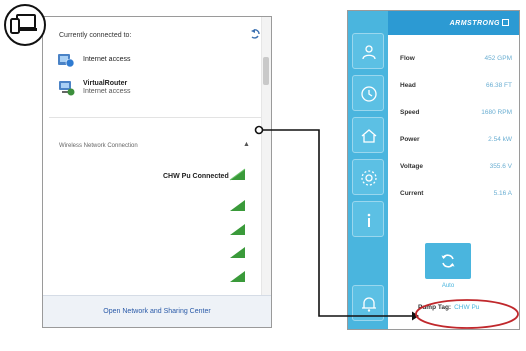  What do you see at coordinates (67, 88) in the screenshot?
I see `network-computer-icon` at bounding box center [67, 88].